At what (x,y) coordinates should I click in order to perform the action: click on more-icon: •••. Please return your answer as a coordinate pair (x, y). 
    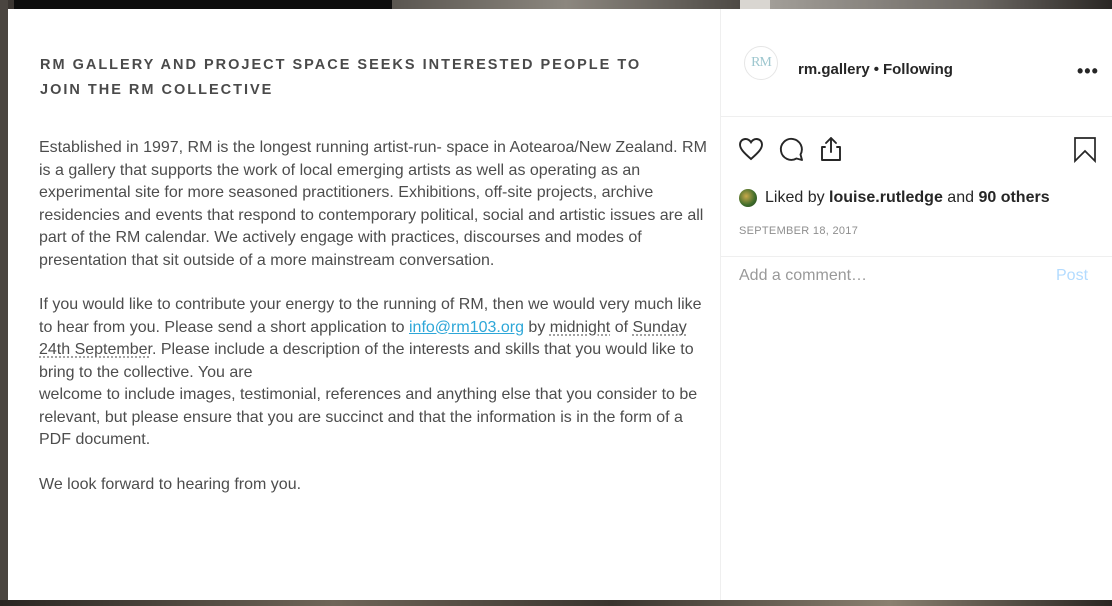
    Looking at the image, I should click on (1088, 71).